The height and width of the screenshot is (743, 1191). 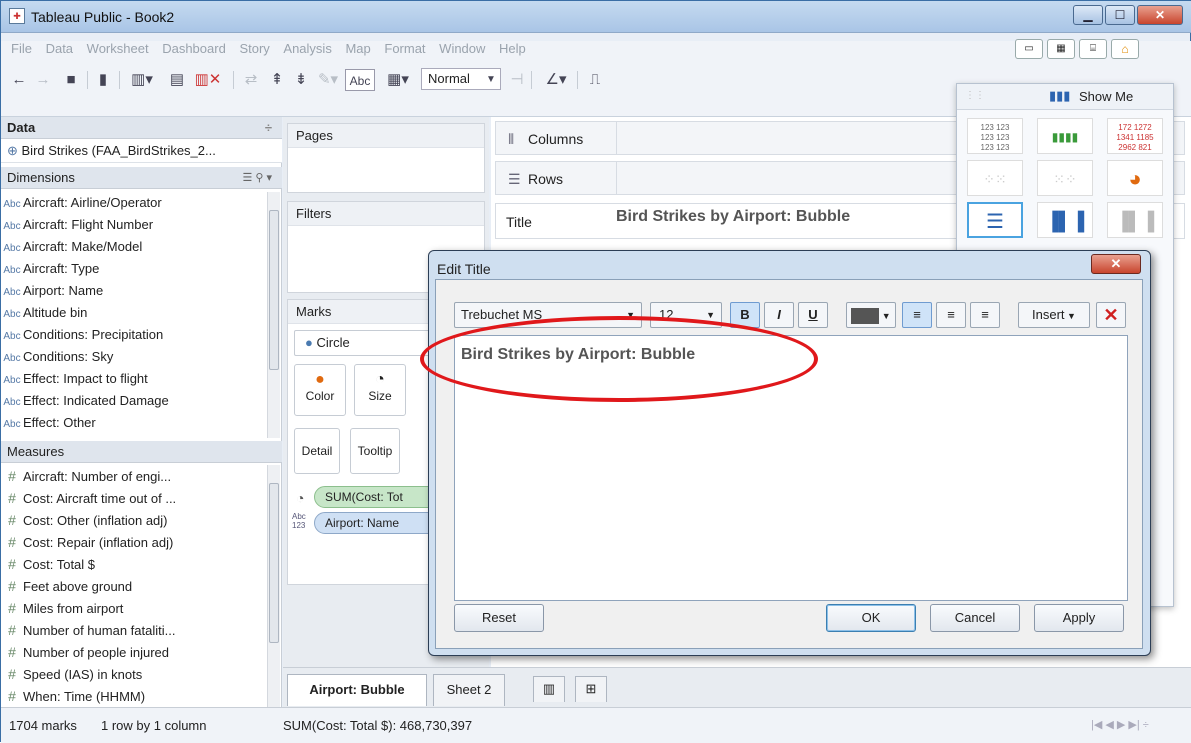 I want to click on reset-button: Reset, so click(x=499, y=618).